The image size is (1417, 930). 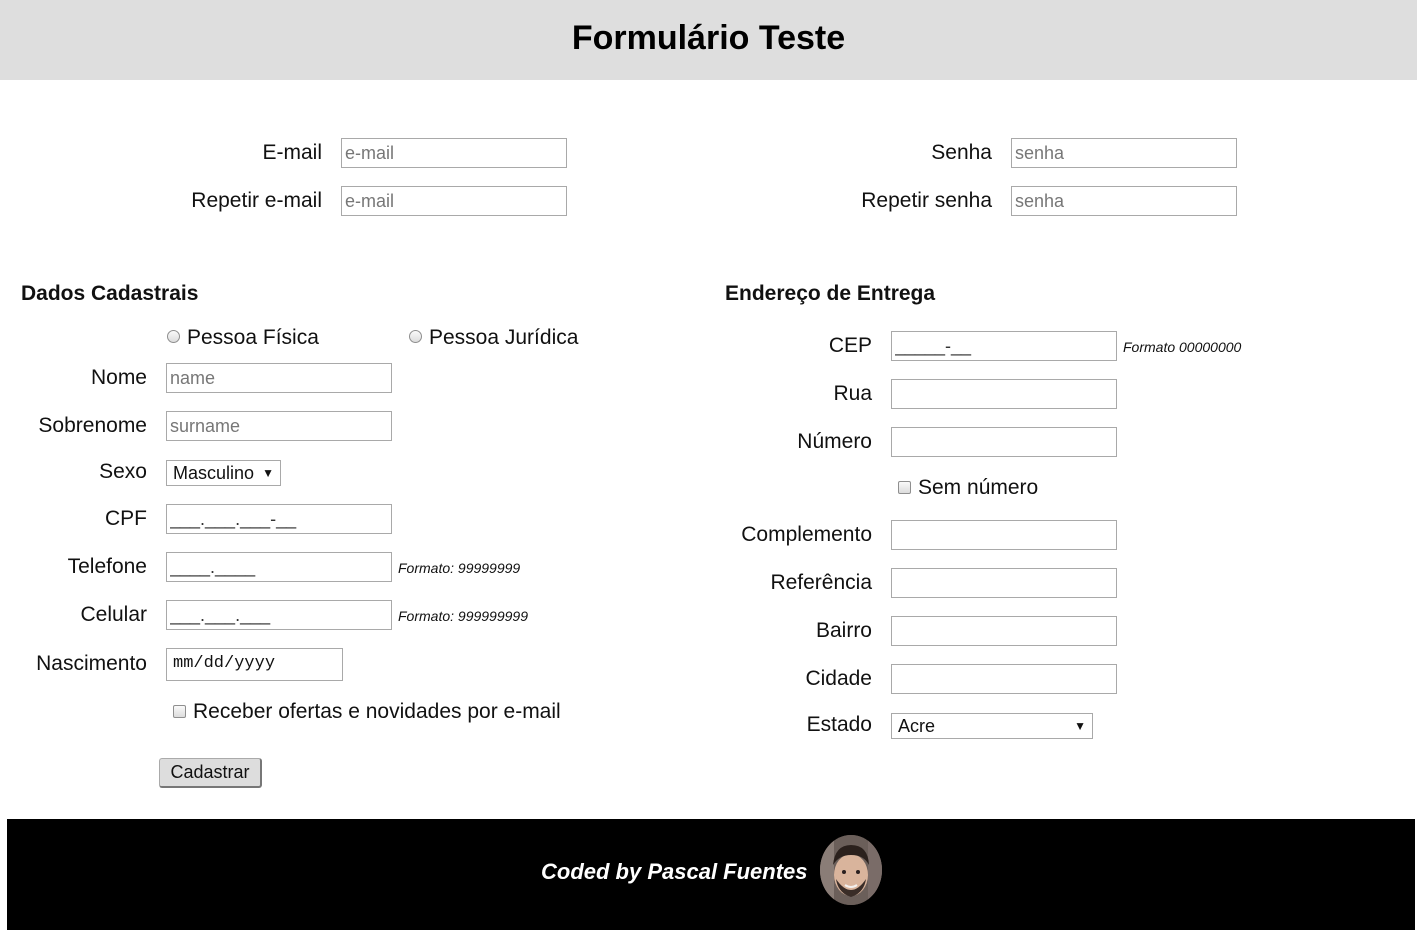 What do you see at coordinates (107, 566) in the screenshot?
I see `phone-label: Telefone` at bounding box center [107, 566].